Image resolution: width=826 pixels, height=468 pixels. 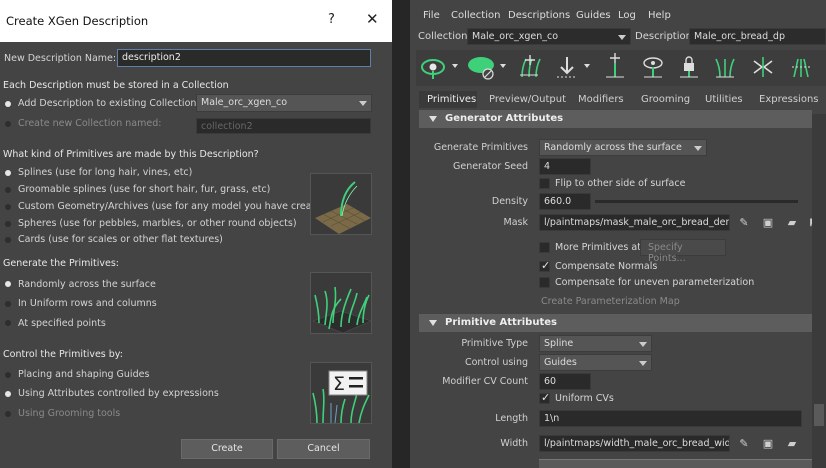 I want to click on tab-grooming: Grooming, so click(x=665, y=99).